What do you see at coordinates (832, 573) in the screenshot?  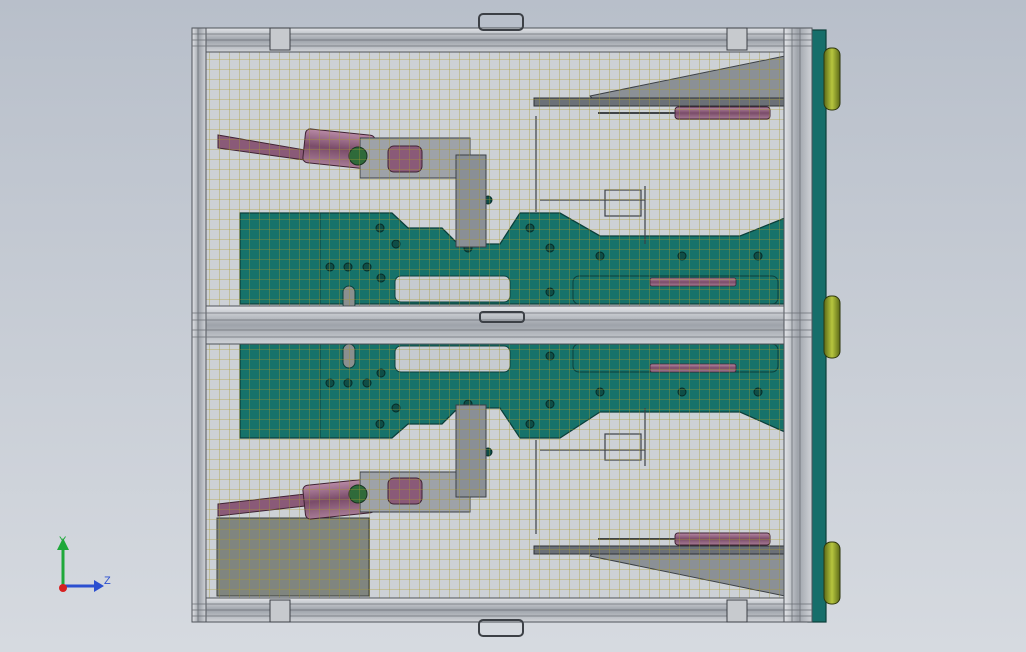 I see `wheel-bottom` at bounding box center [832, 573].